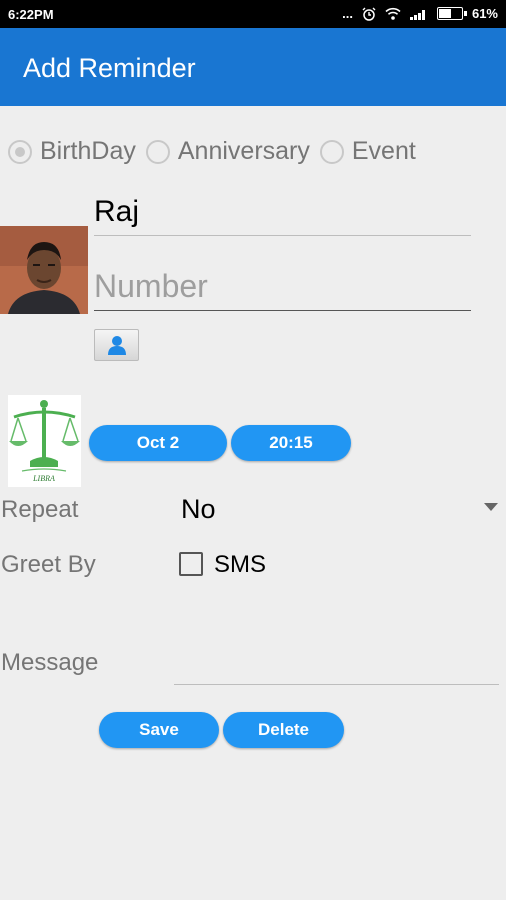 The height and width of the screenshot is (900, 506). Describe the element at coordinates (40, 509) in the screenshot. I see `repeat-label: Repeat` at that location.